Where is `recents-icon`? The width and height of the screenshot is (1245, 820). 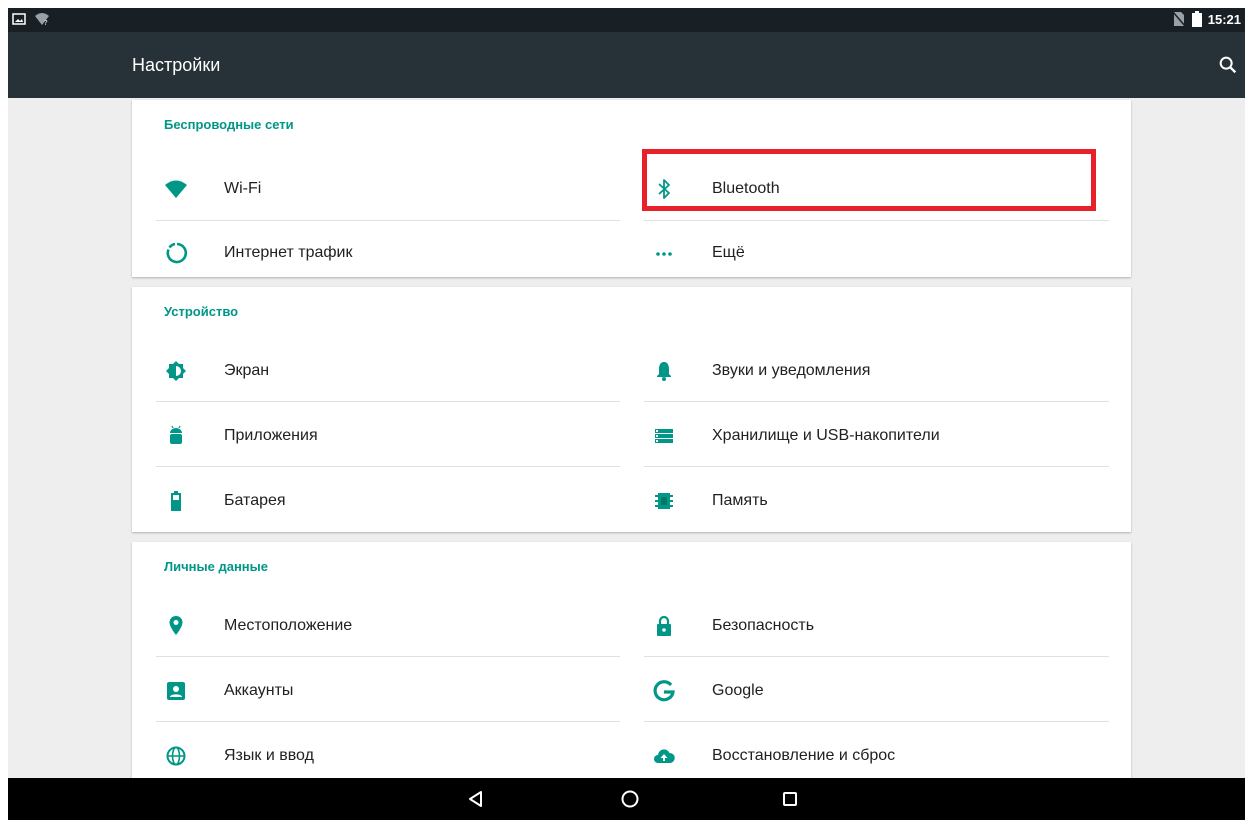
recents-icon is located at coordinates (790, 799).